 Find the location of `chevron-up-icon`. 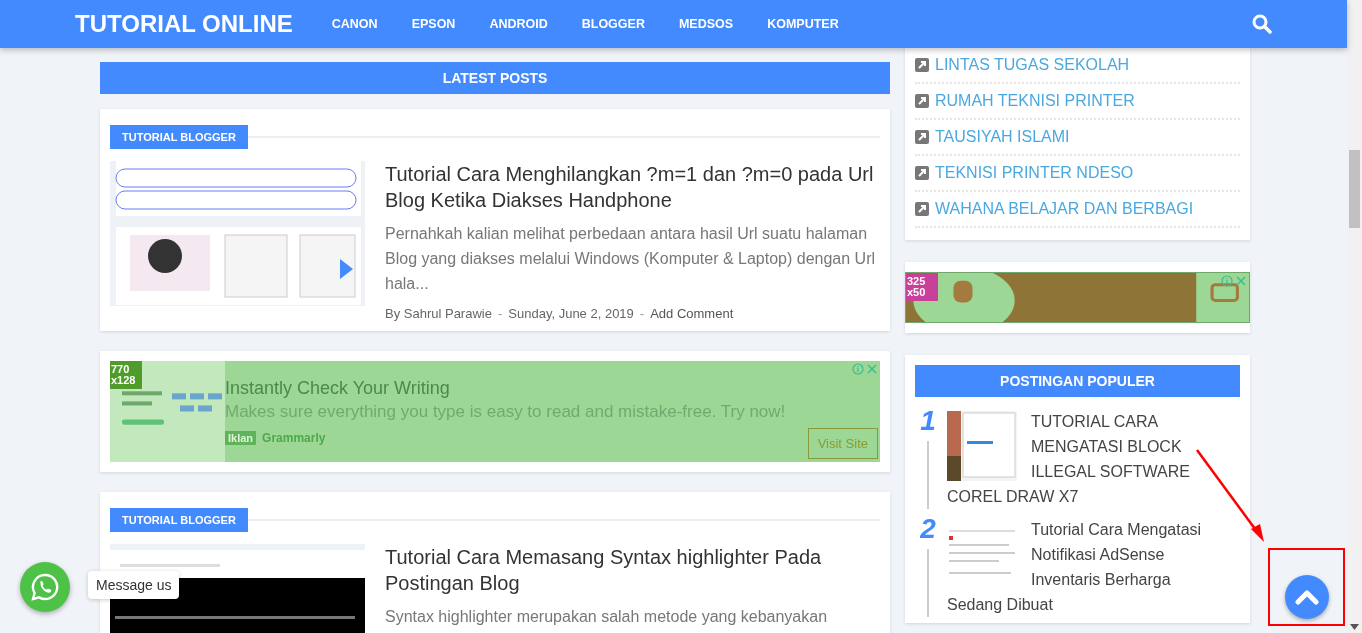

chevron-up-icon is located at coordinates (1307, 597).